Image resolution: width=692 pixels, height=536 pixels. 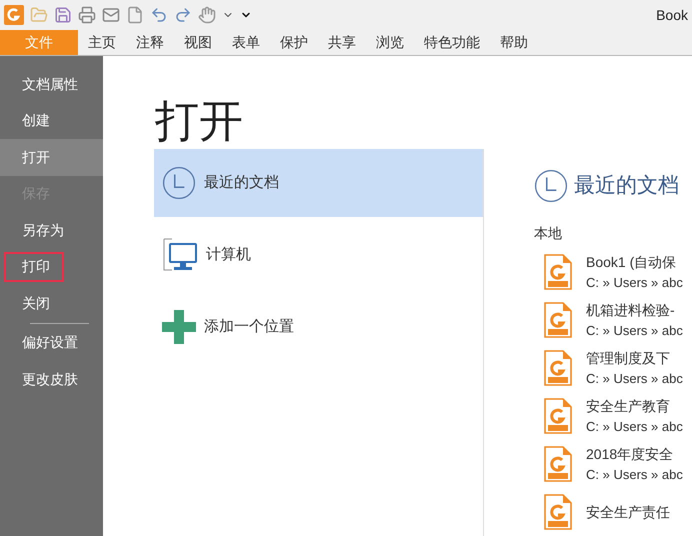 I want to click on ribbon-tab: 表单, so click(x=246, y=42).